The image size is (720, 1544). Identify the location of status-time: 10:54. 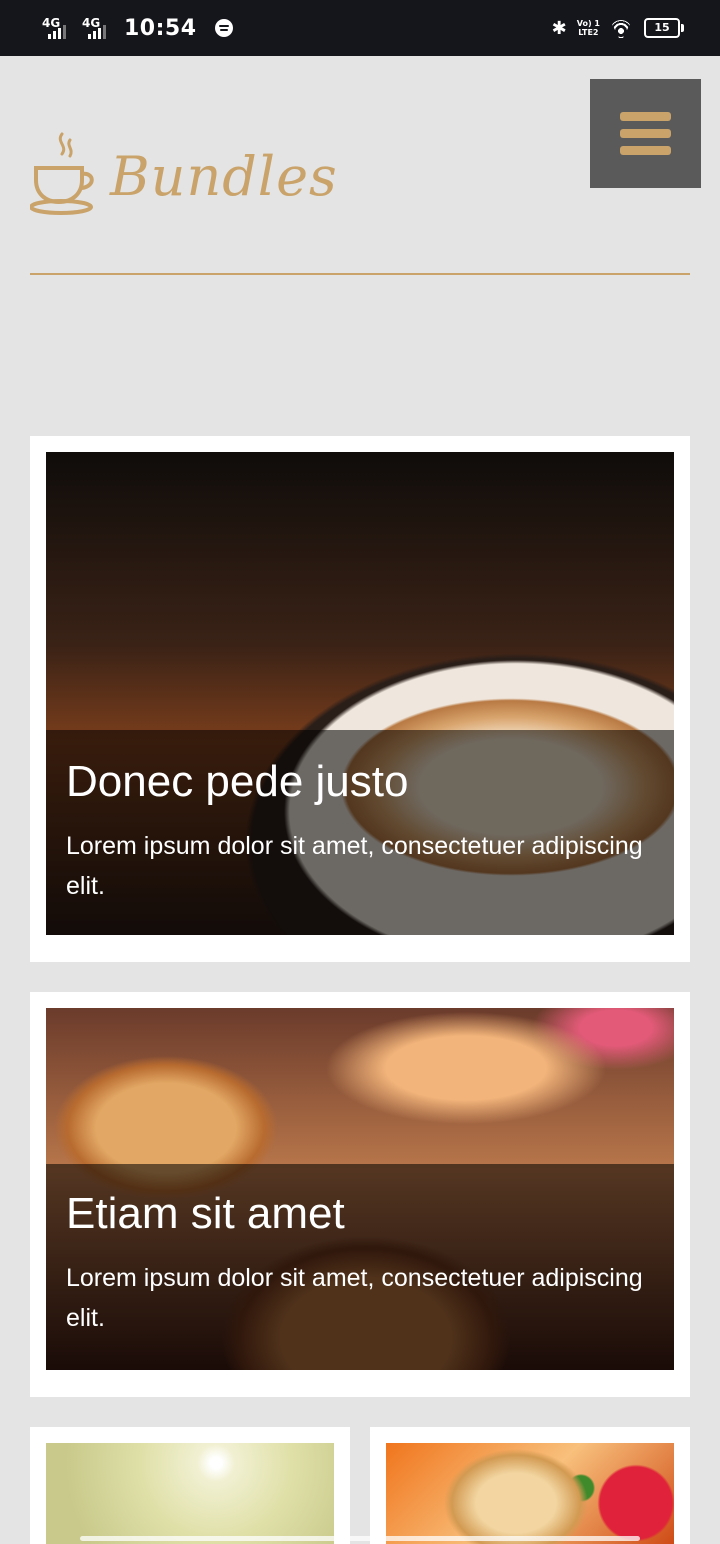
(160, 28).